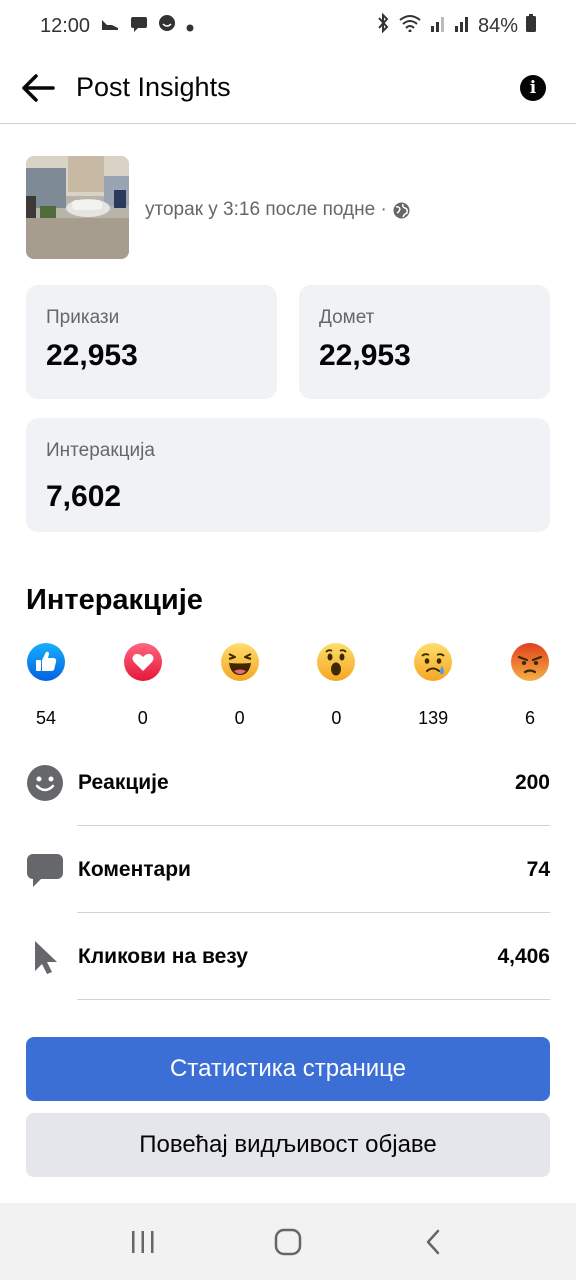 This screenshot has width=576, height=1280. Describe the element at coordinates (84, 496) in the screenshot. I see `engagement-value: 7,602` at that location.